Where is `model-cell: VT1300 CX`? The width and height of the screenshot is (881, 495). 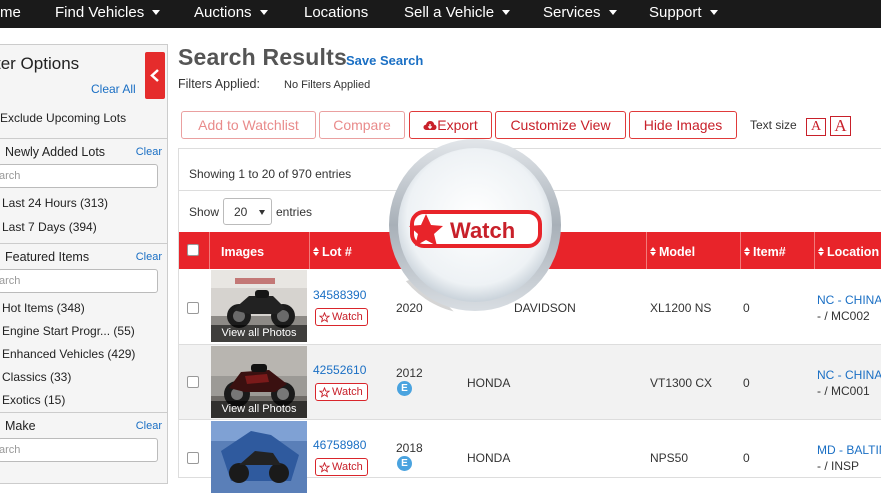 model-cell: VT1300 CX is located at coordinates (681, 383).